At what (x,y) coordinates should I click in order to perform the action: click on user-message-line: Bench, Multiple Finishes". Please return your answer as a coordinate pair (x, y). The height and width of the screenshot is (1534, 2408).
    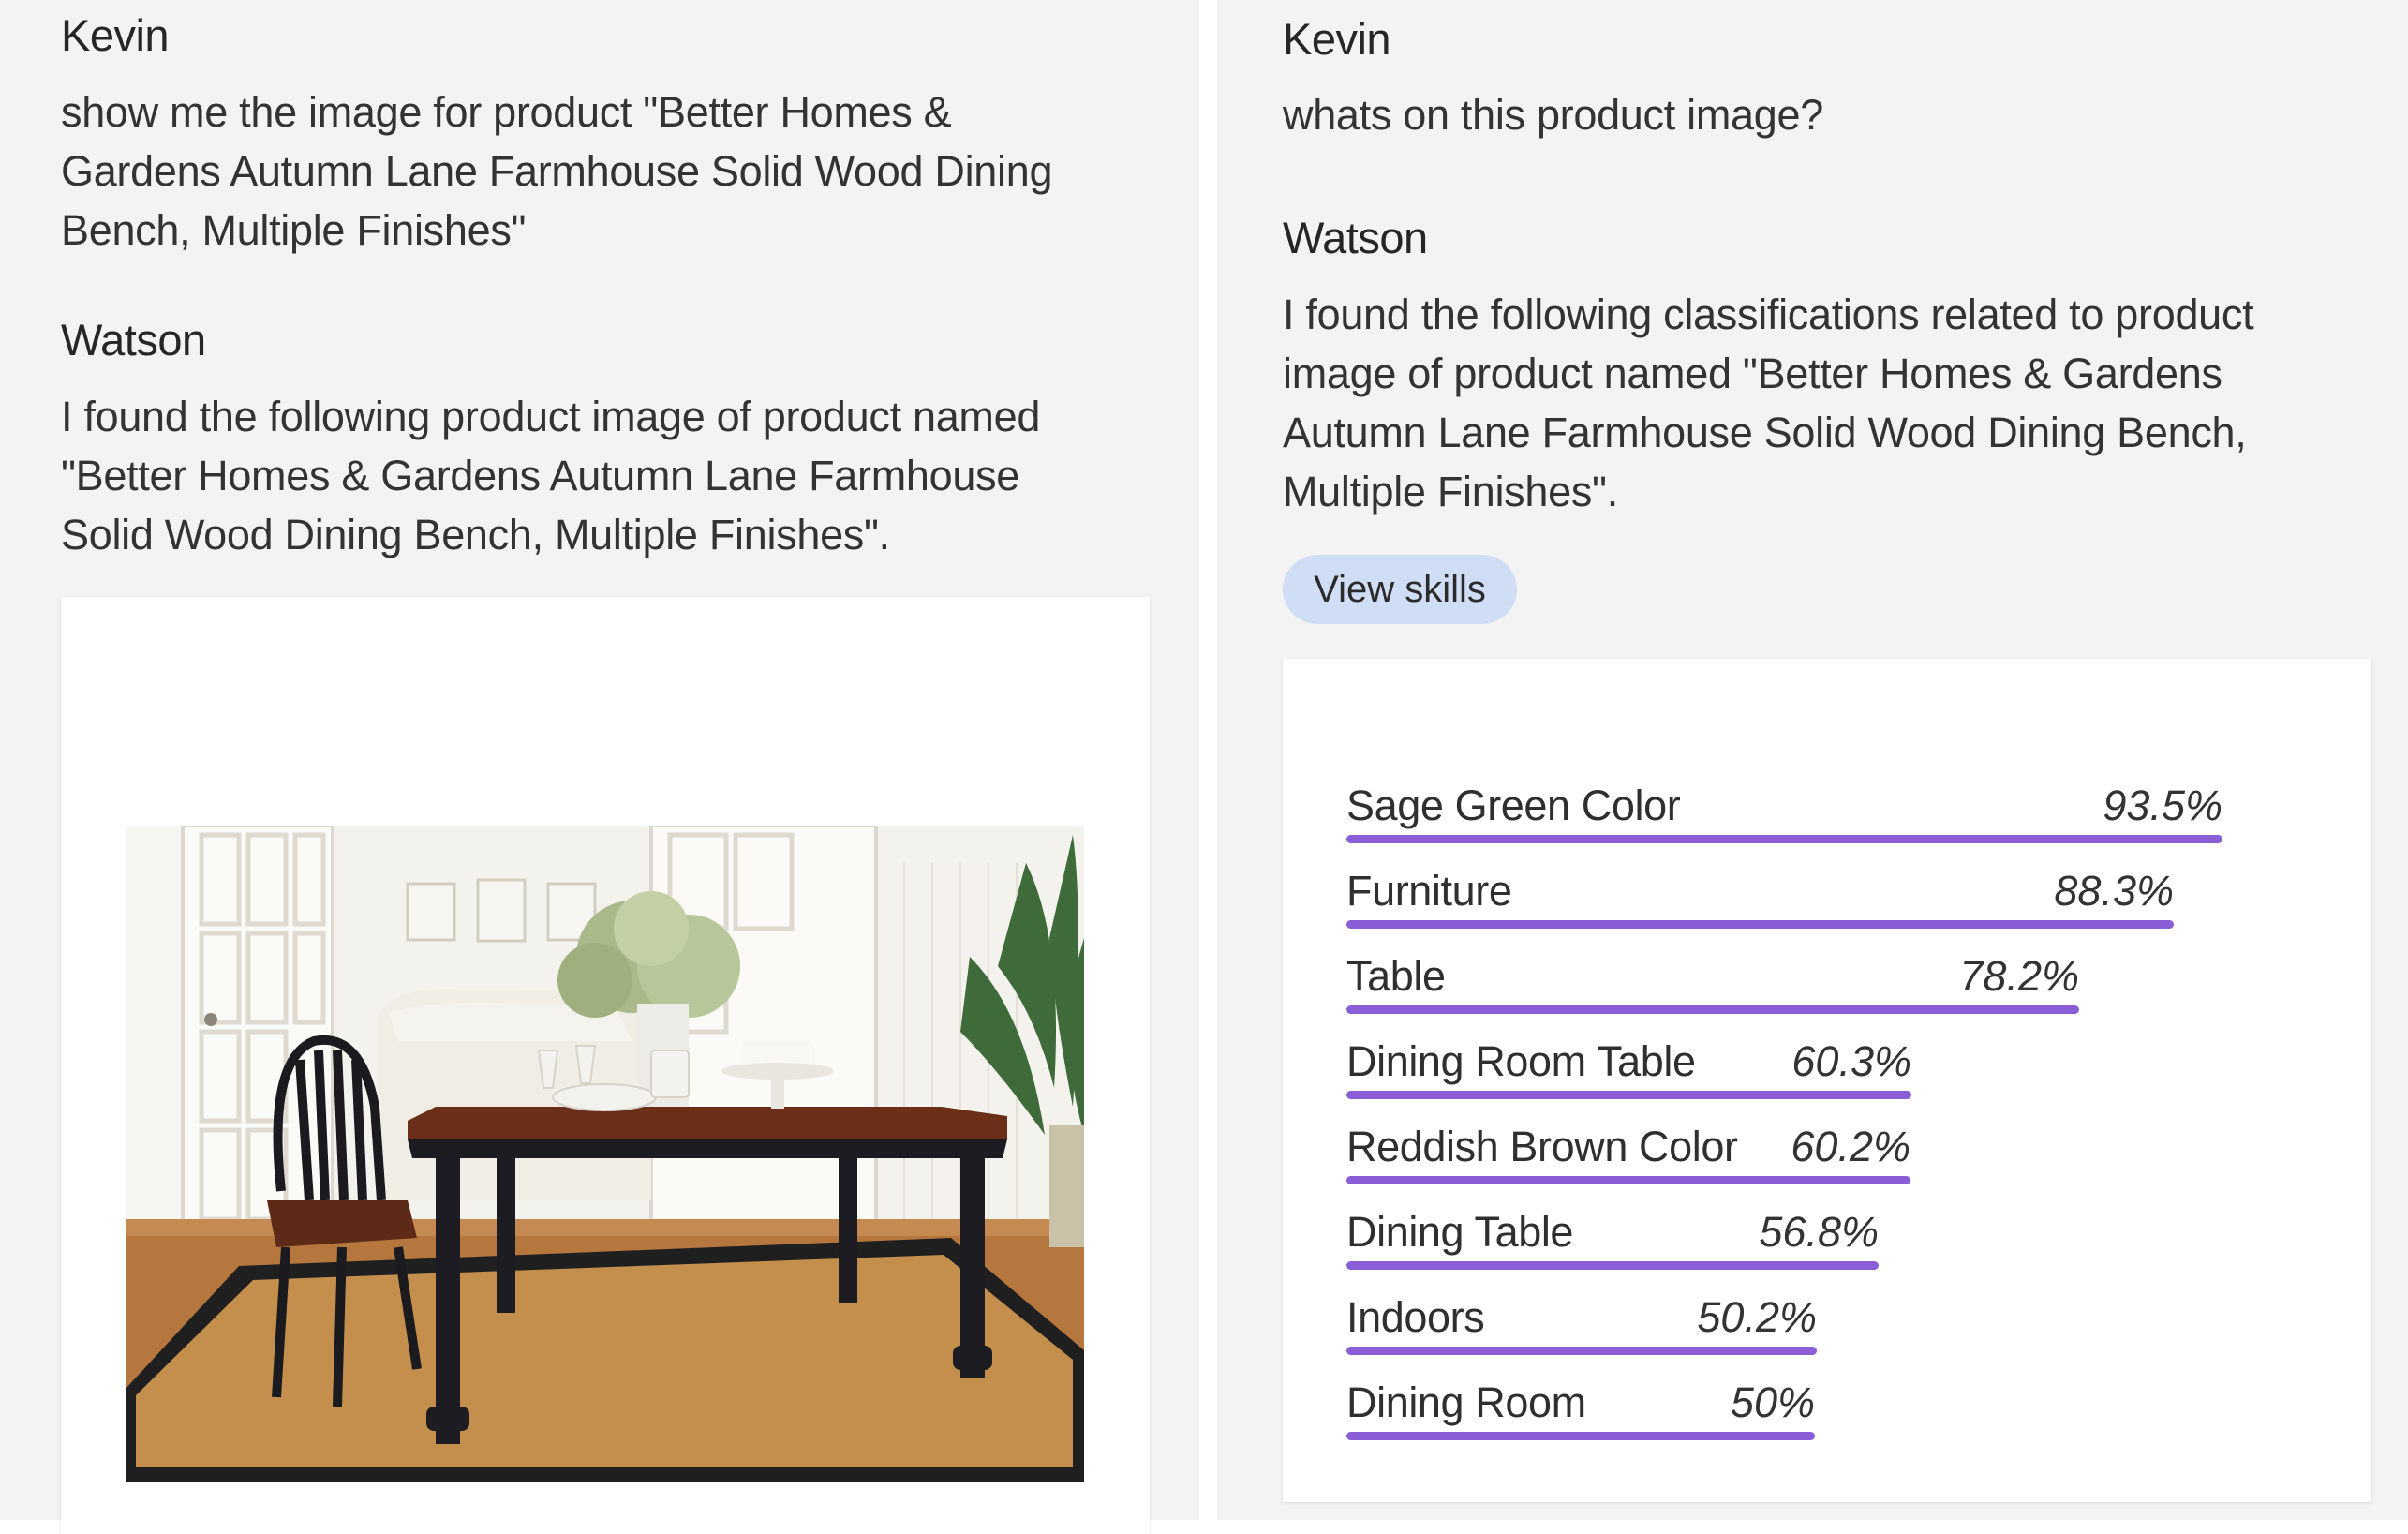
    Looking at the image, I should click on (294, 230).